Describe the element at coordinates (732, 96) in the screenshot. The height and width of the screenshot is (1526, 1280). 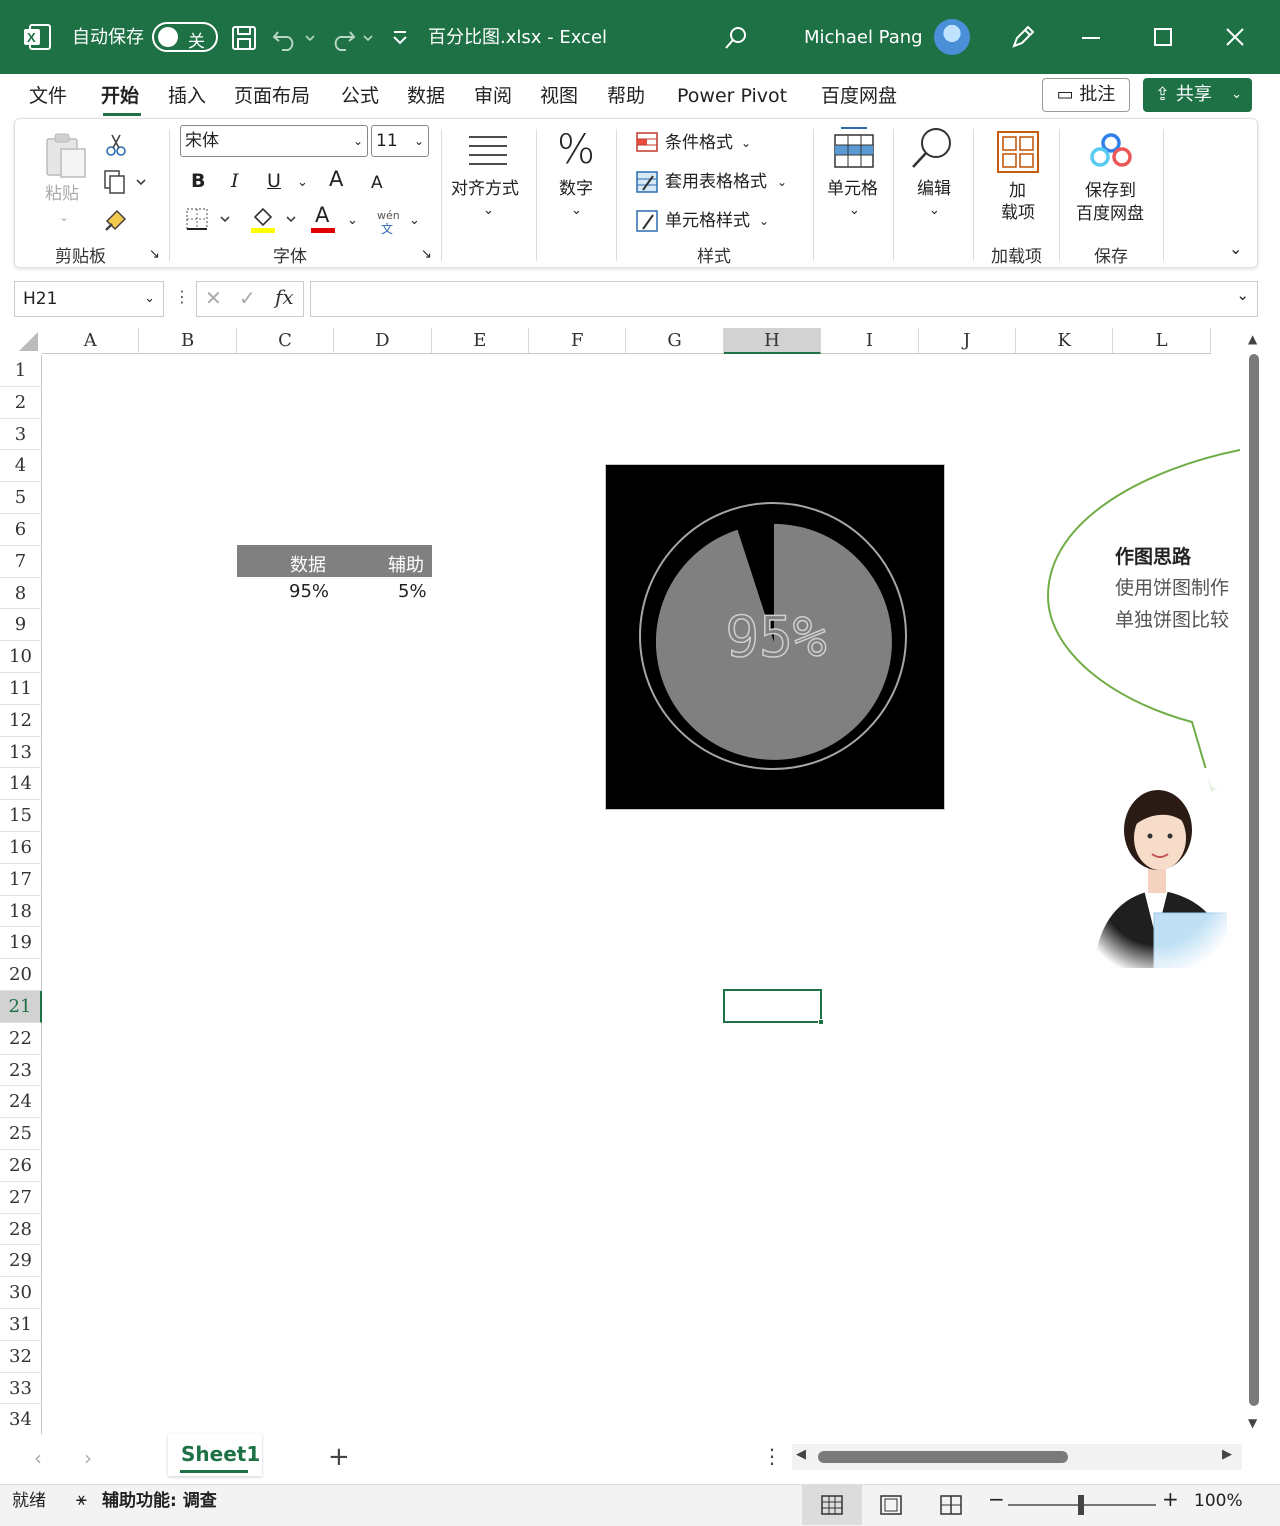
I see `tab-power-pivot: Power Pivot` at that location.